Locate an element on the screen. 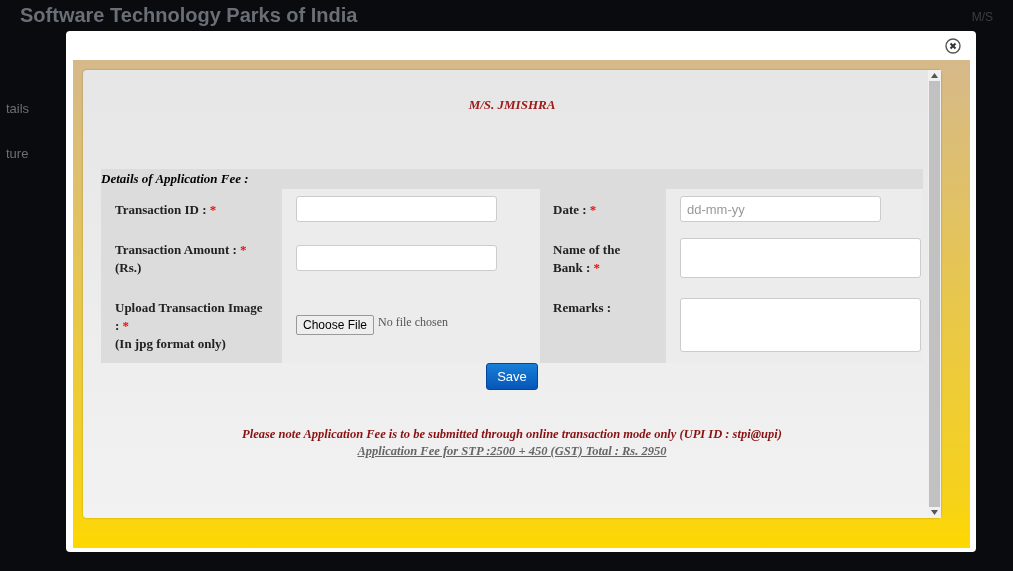 This screenshot has height=571, width=1013. file-status: No file chosen is located at coordinates (413, 322).